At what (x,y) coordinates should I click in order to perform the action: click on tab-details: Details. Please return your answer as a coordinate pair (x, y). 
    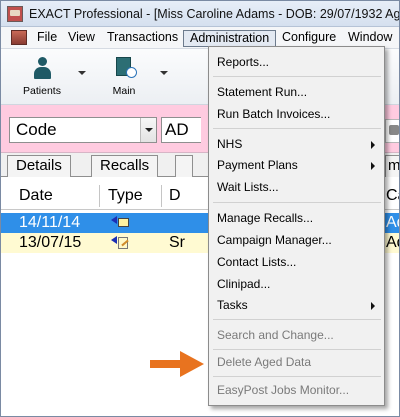
    Looking at the image, I should click on (39, 166).